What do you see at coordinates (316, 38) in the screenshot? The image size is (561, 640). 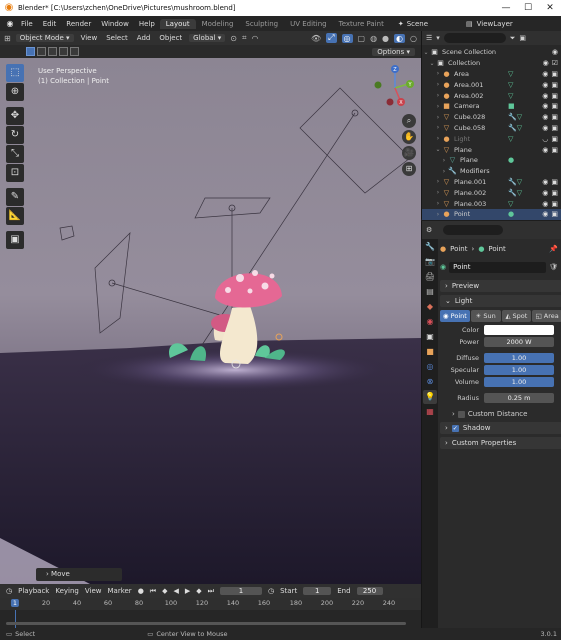 I see `visibility-icon: 👁` at bounding box center [316, 38].